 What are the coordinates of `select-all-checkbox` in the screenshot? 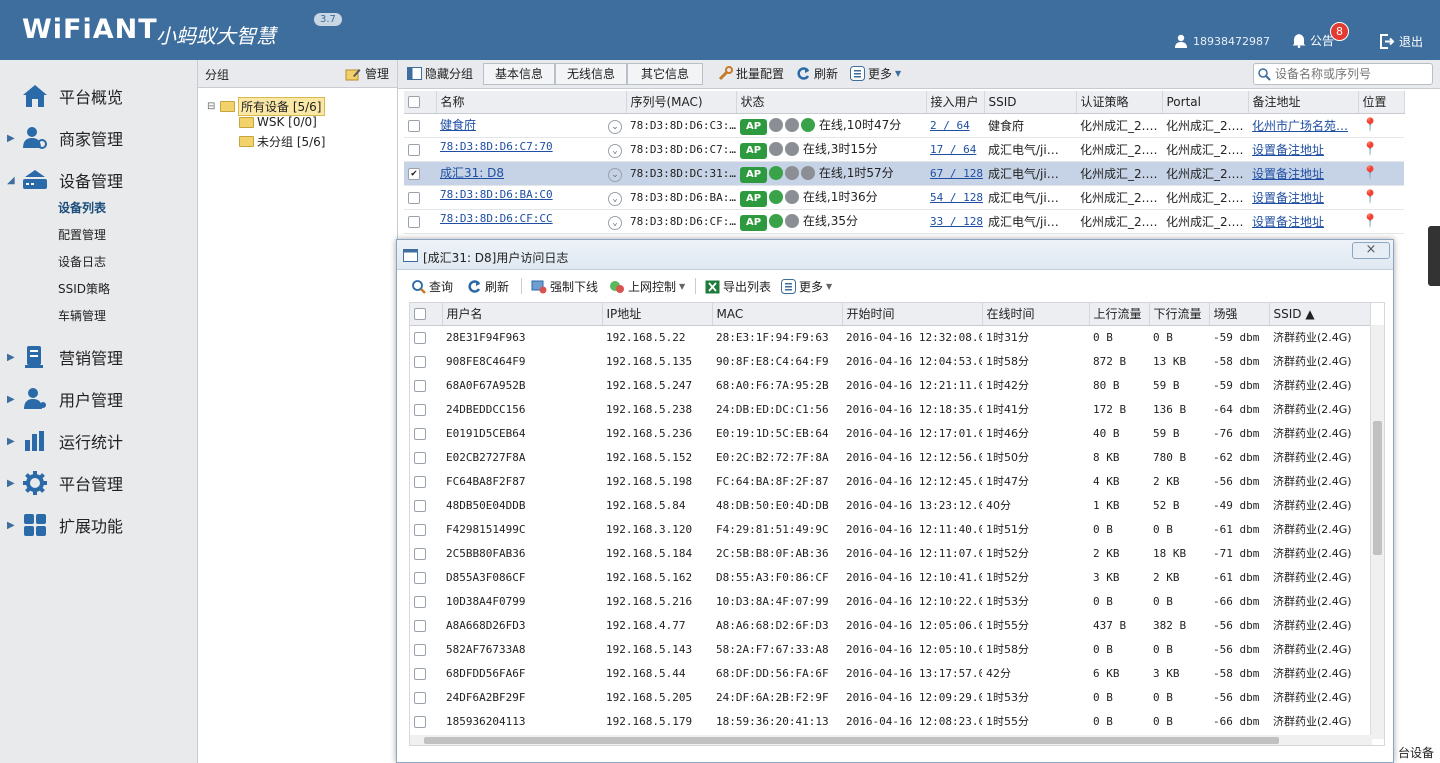 It's located at (414, 102).